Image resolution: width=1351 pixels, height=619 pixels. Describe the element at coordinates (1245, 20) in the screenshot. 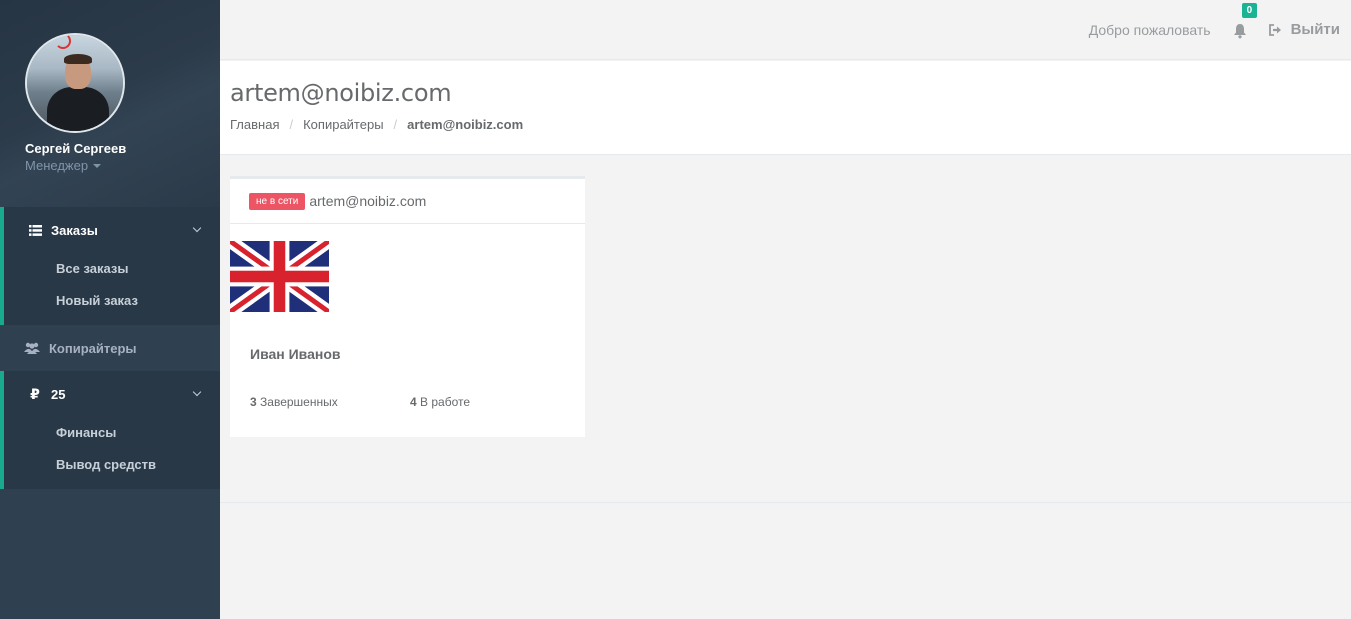

I see `notifications-button: 0` at that location.